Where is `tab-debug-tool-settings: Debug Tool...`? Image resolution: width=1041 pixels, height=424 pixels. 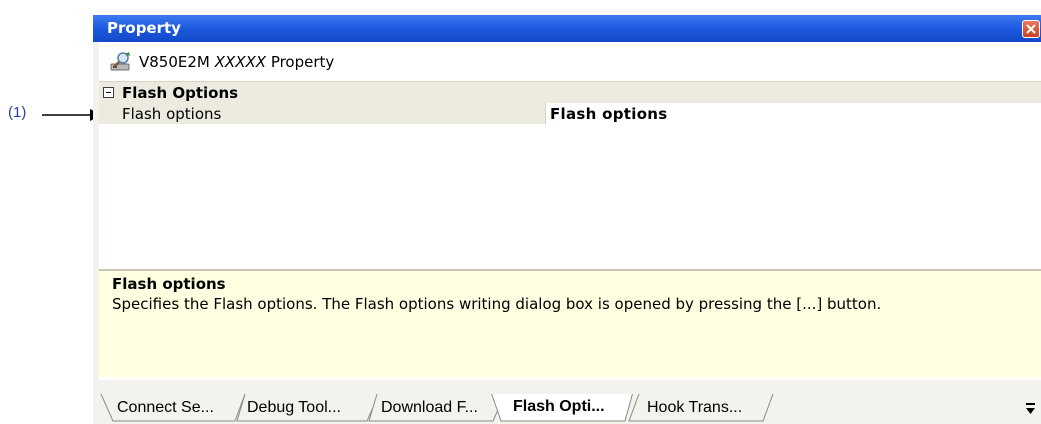 tab-debug-tool-settings: Debug Tool... is located at coordinates (310, 408).